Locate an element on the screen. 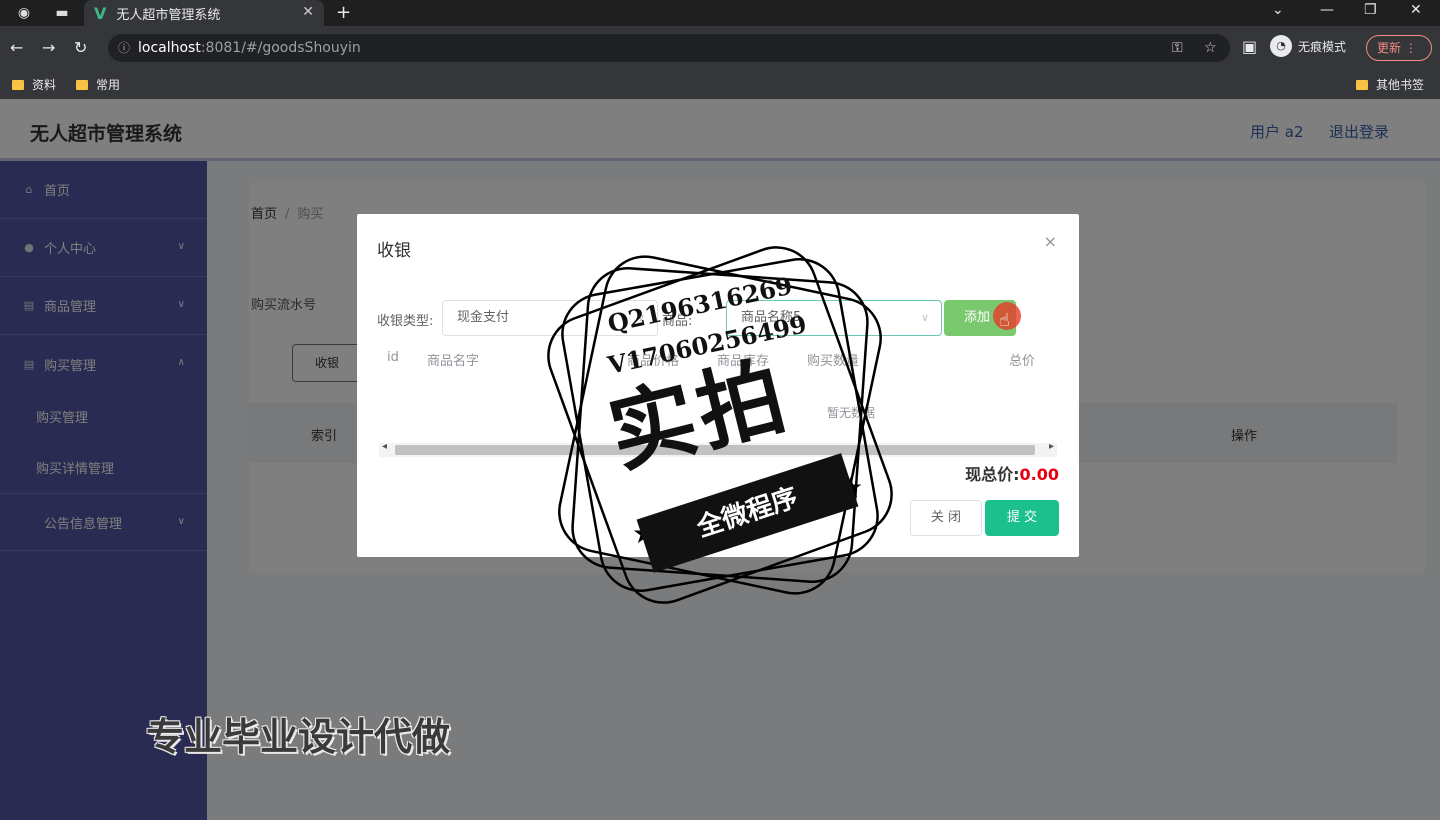 Image resolution: width=1440 pixels, height=820 pixels. new-tab-icon: + is located at coordinates (343, 12).